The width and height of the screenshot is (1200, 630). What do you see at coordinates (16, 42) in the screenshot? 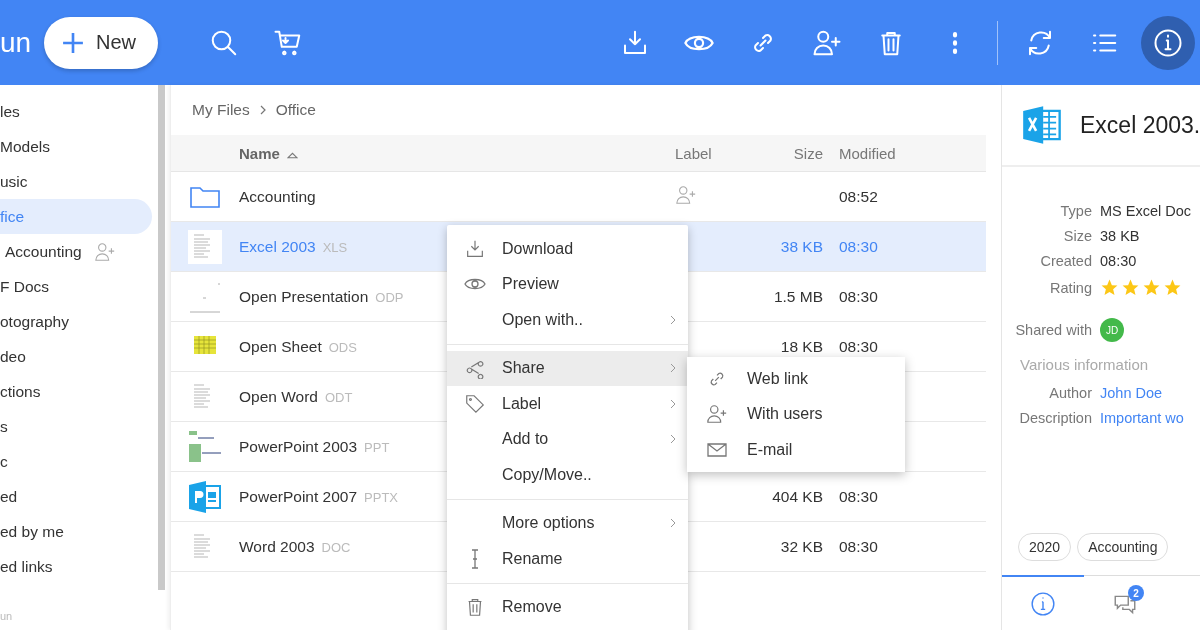
I see `app-logo-text: un` at bounding box center [16, 42].